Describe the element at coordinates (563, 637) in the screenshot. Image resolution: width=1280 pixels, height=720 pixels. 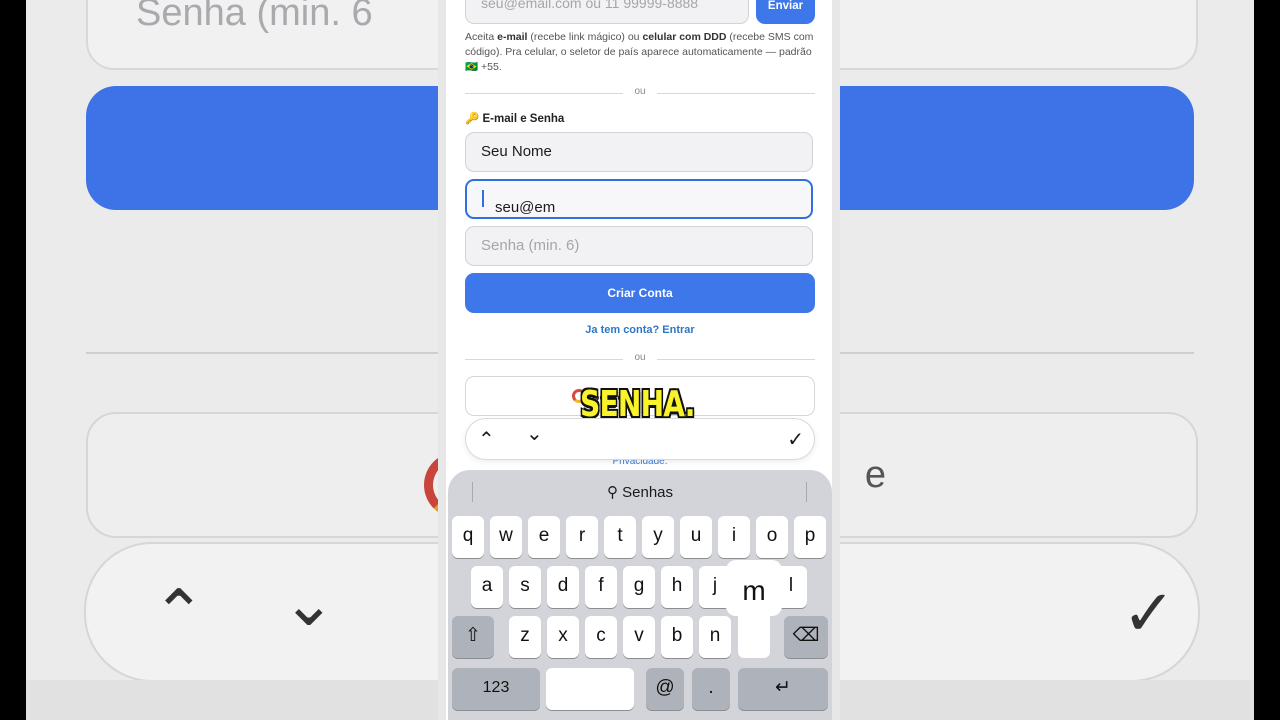
I see `key-x: x` at that location.